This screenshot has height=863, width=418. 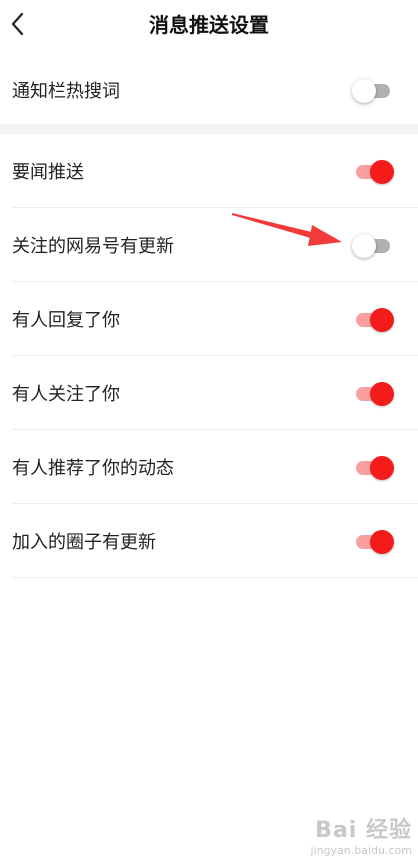 I want to click on setting-label: 有人关注了你, so click(x=66, y=394).